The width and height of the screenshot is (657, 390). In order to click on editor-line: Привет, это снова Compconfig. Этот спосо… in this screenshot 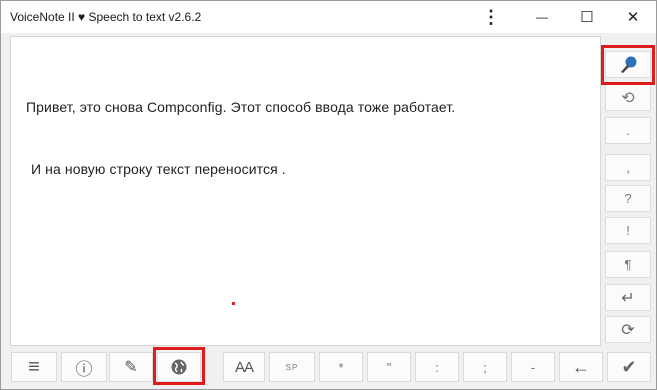, I will do `click(241, 107)`.